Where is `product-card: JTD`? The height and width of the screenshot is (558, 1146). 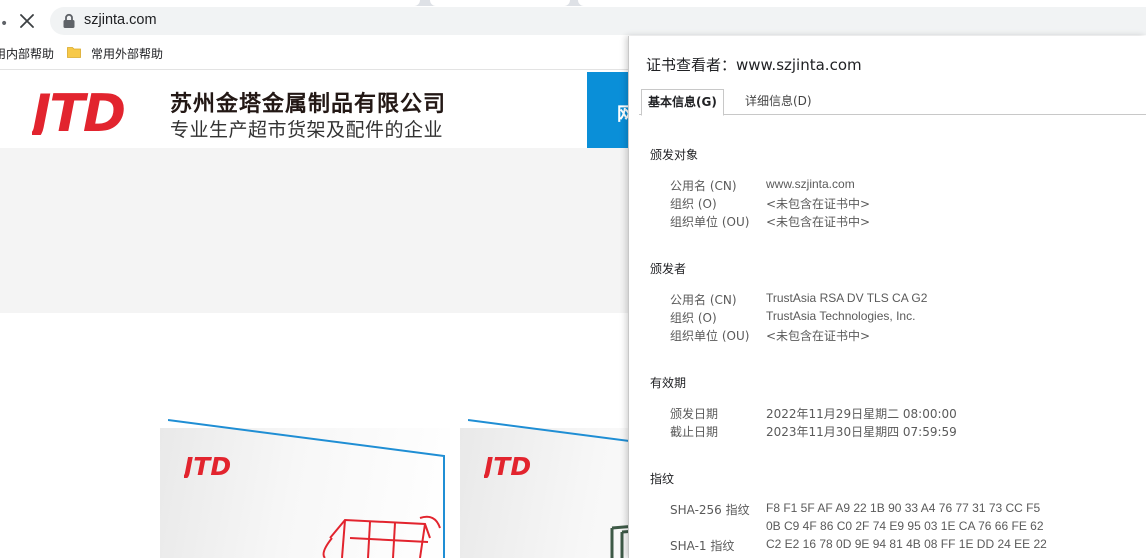
product-card: JTD is located at coordinates (305, 488).